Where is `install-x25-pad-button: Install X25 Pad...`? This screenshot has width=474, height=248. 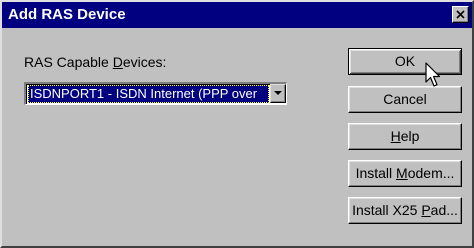 install-x25-pad-button: Install X25 Pad... is located at coordinates (405, 210).